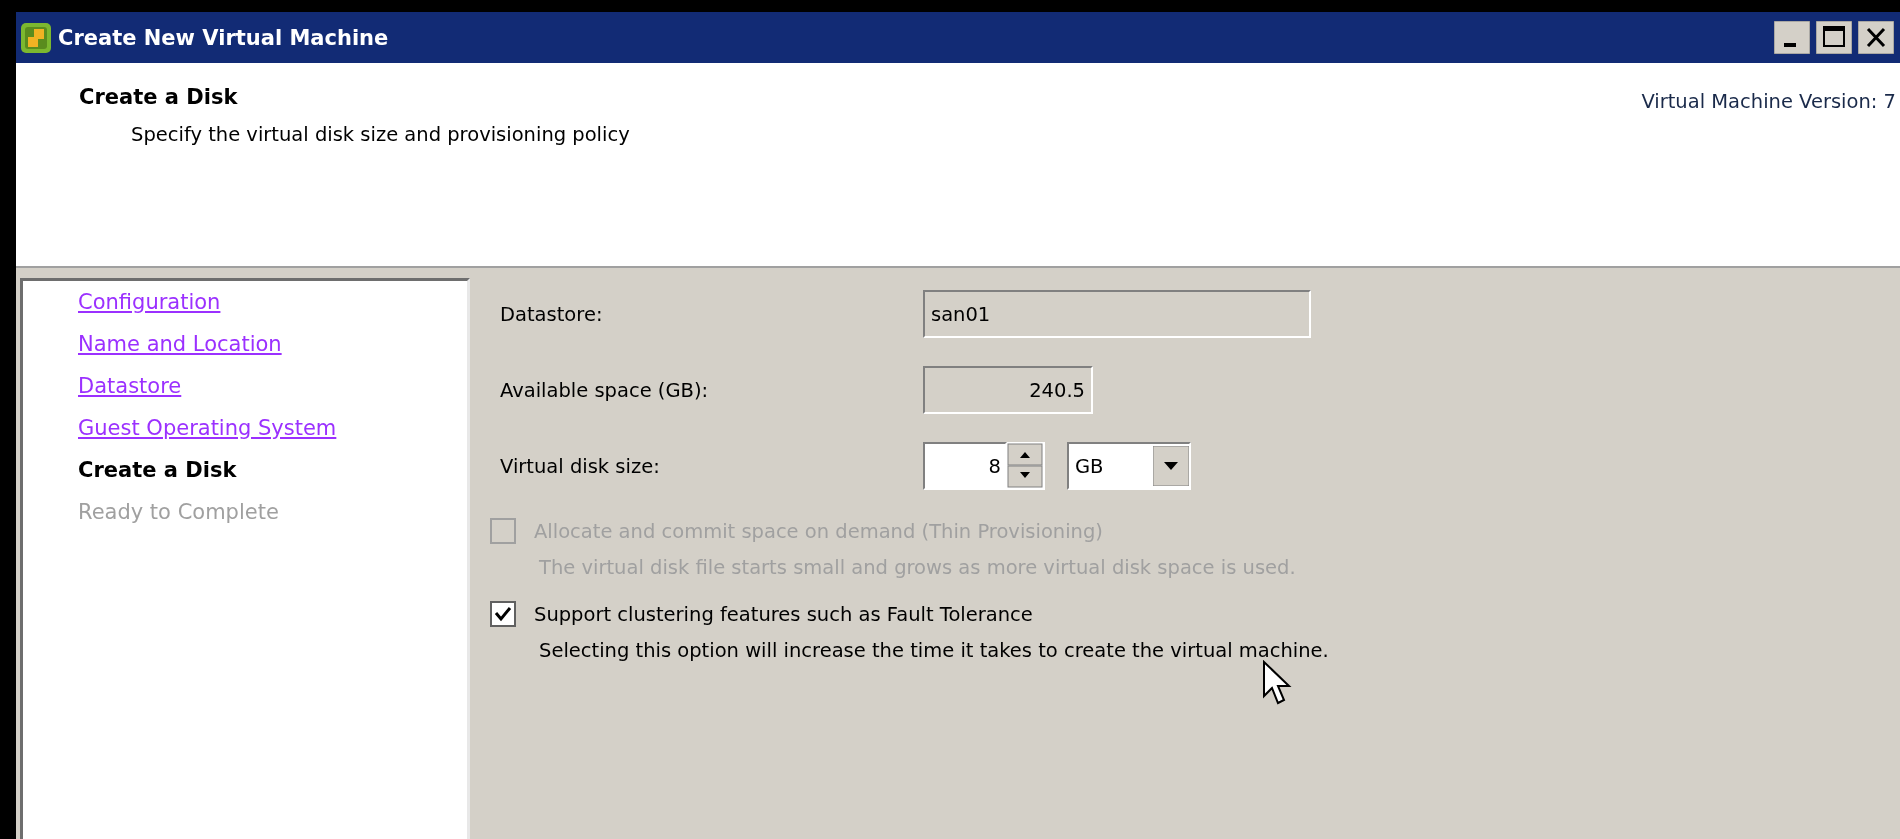  I want to click on available-space-field: 240.5, so click(1008, 390).